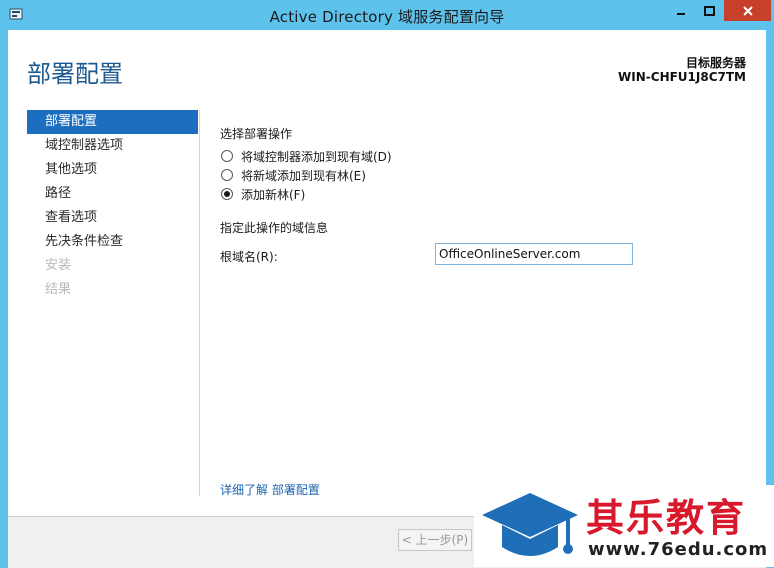 This screenshot has width=774, height=568. I want to click on root-domain-input: OfficeOnlineServer.com, so click(534, 254).